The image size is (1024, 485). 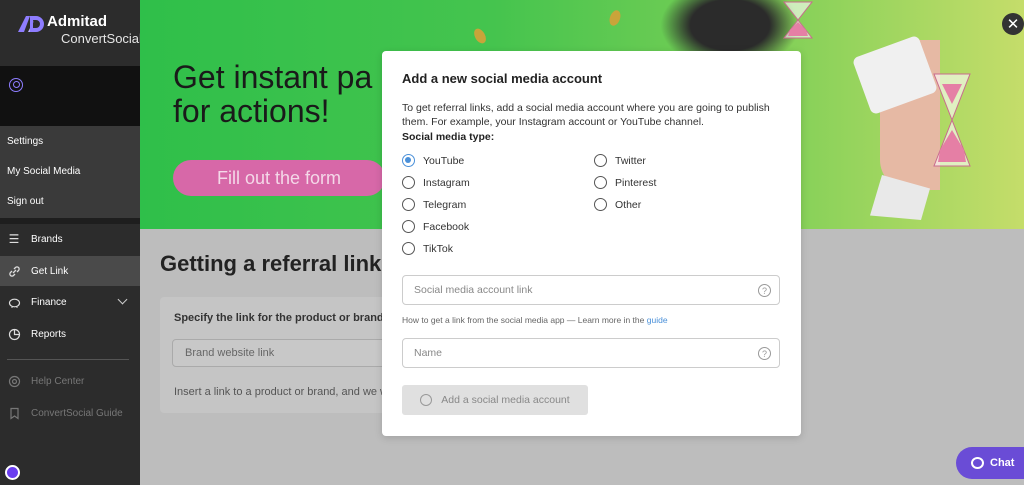 I want to click on pie-chart-icon, so click(x=14, y=334).